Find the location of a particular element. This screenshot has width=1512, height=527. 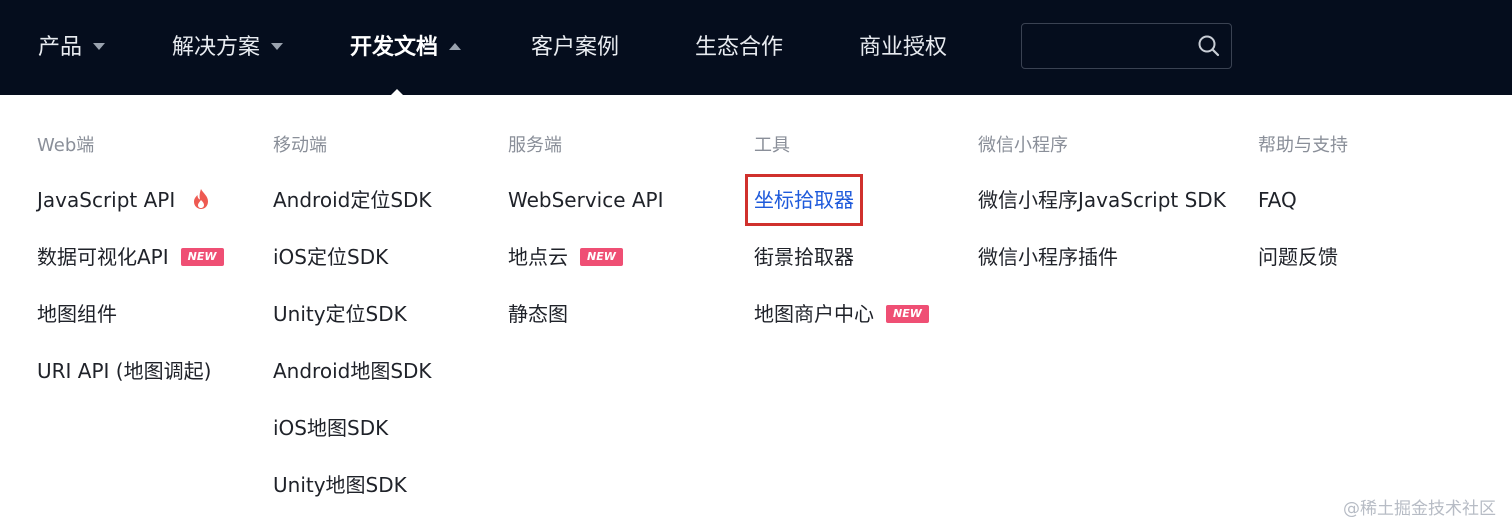

menu-link-streetview-picker: 街景拾取器 is located at coordinates (841, 257).